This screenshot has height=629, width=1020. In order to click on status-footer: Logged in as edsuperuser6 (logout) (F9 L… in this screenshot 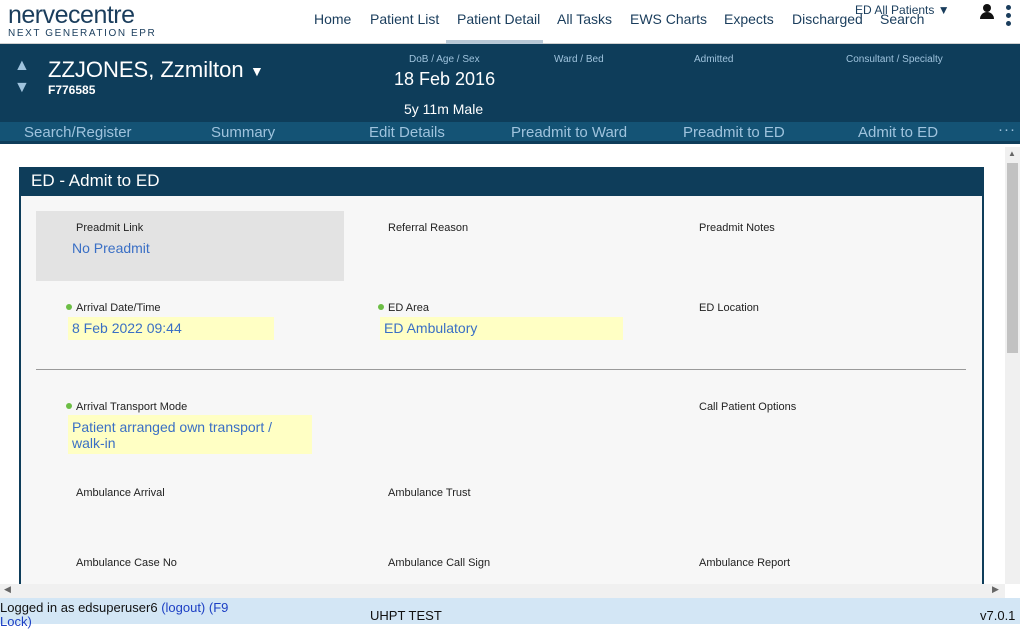, I will do `click(510, 613)`.